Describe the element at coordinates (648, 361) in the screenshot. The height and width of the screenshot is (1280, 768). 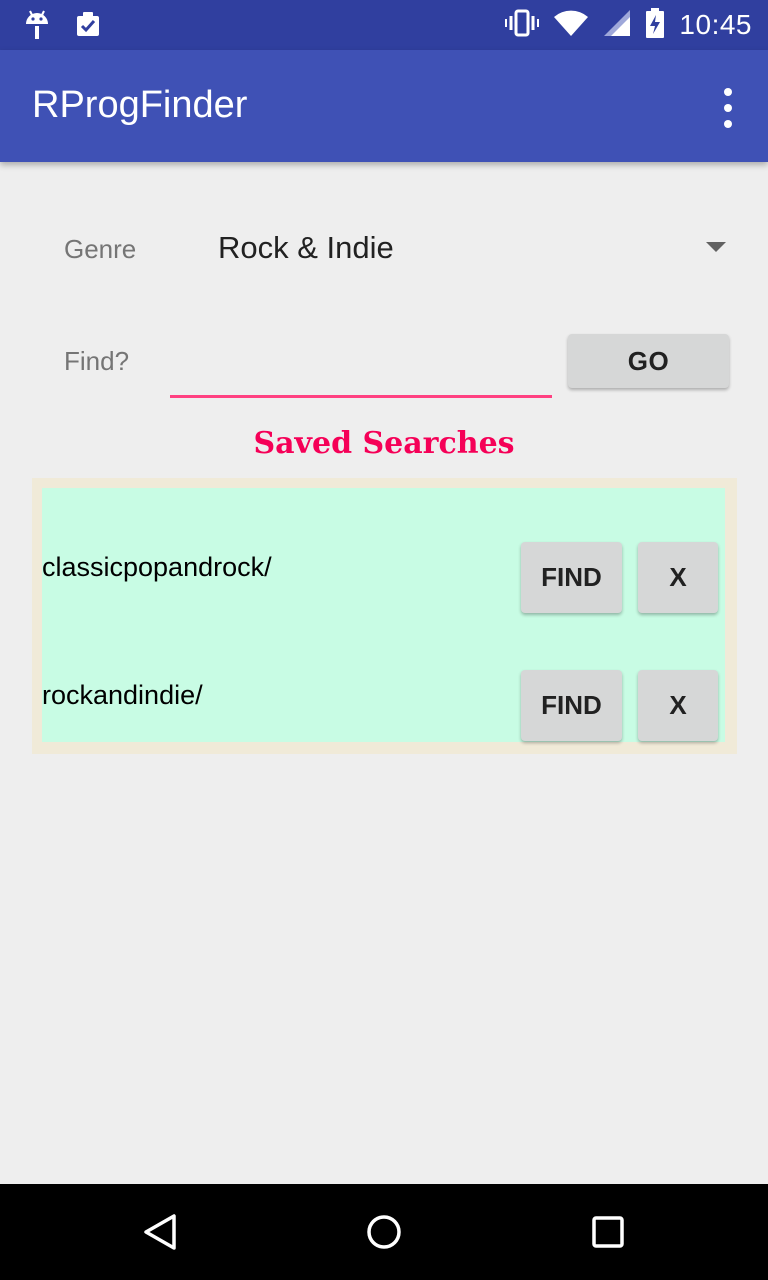
I see `go-button: GO` at that location.